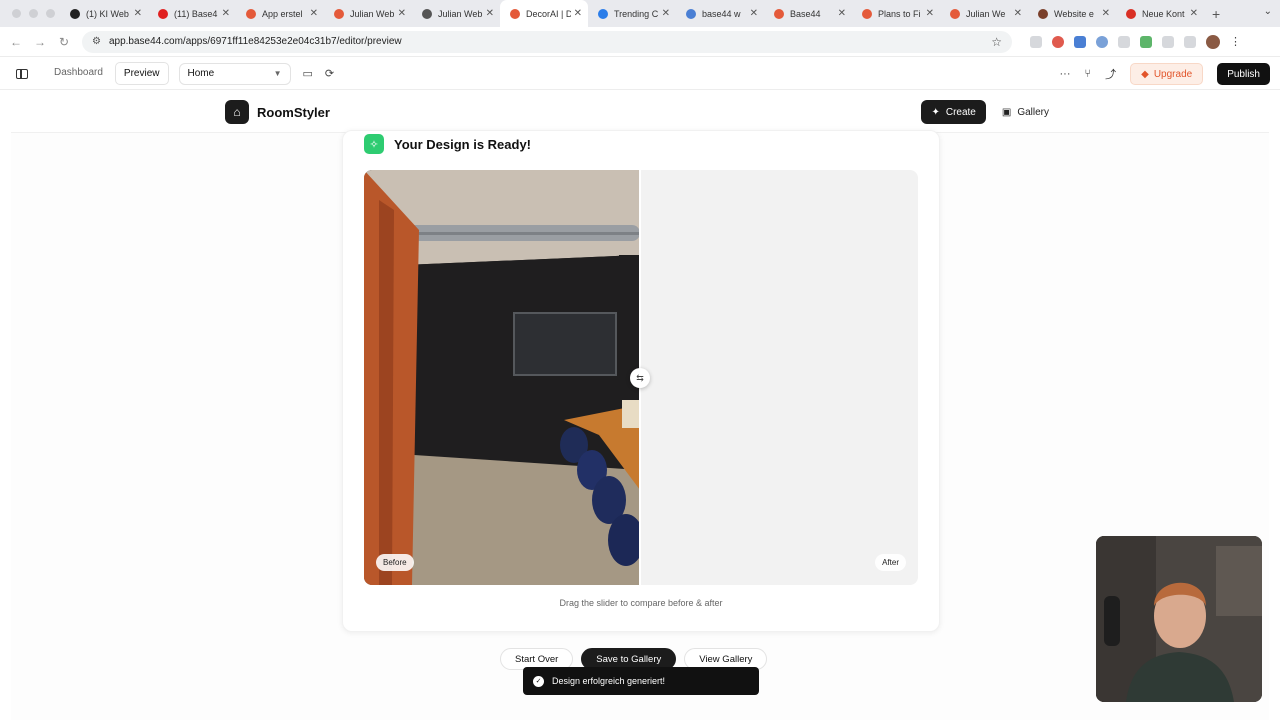 This screenshot has width=1280, height=720. I want to click on browser-tab-label: Trending C, so click(636, 13).